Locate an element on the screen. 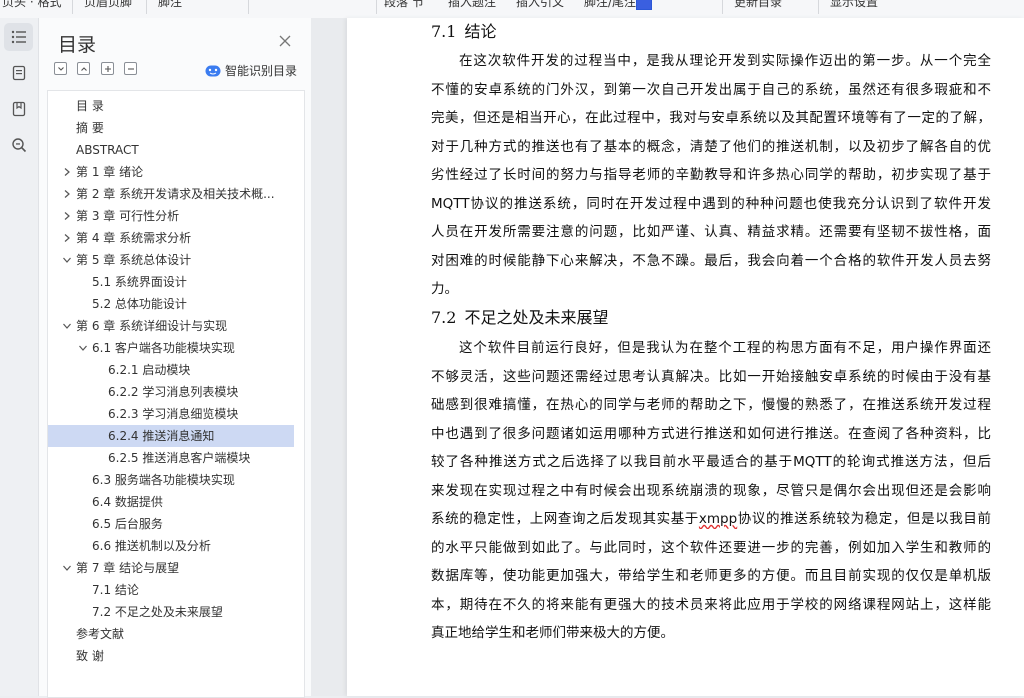  ai-smile-icon is located at coordinates (213, 70).